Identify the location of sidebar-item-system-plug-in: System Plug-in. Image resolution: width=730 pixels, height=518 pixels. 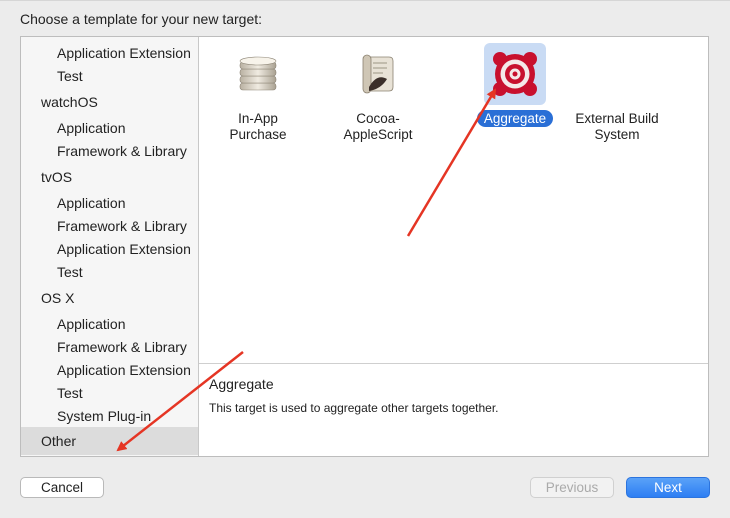
(109, 416).